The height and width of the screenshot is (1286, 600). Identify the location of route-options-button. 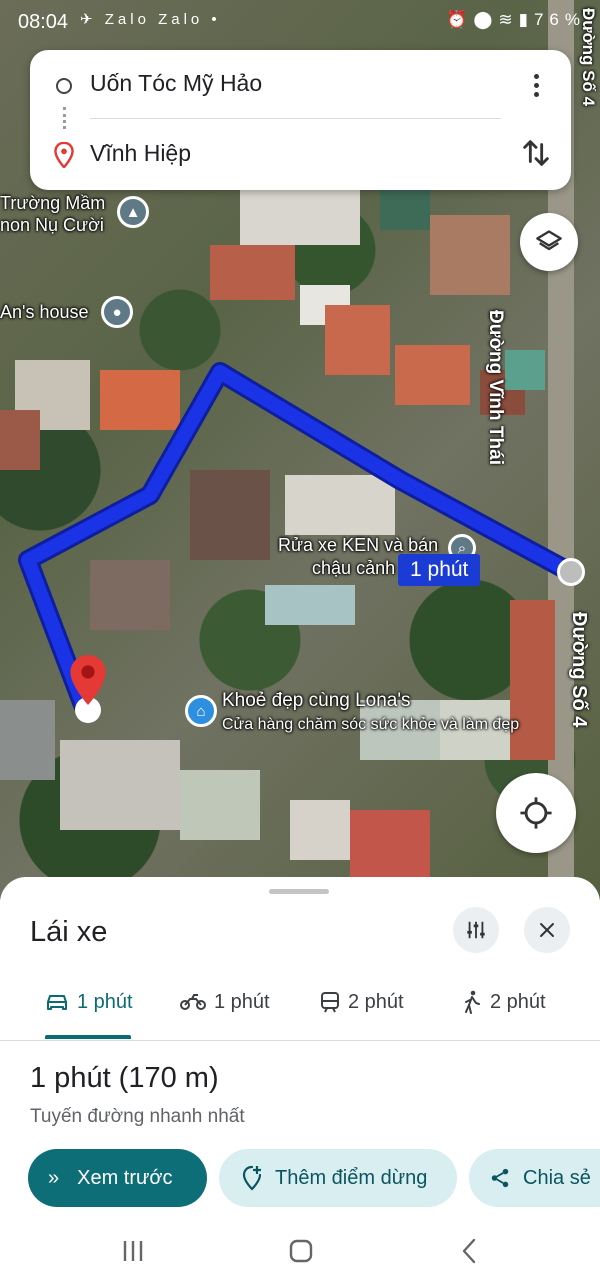
(476, 930).